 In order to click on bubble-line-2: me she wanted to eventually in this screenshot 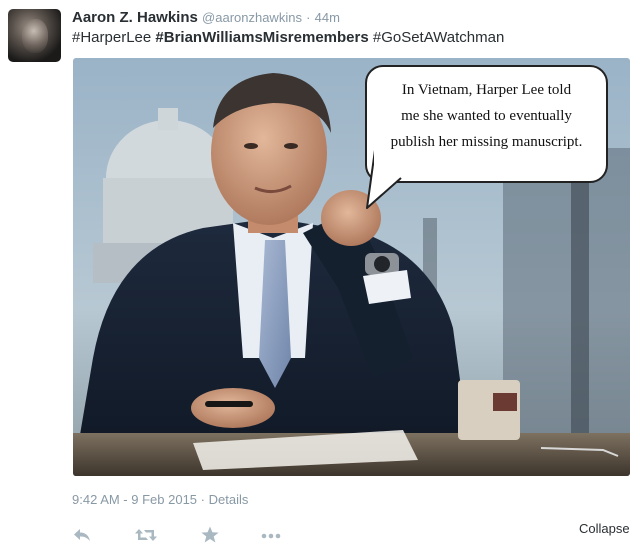, I will do `click(486, 116)`.